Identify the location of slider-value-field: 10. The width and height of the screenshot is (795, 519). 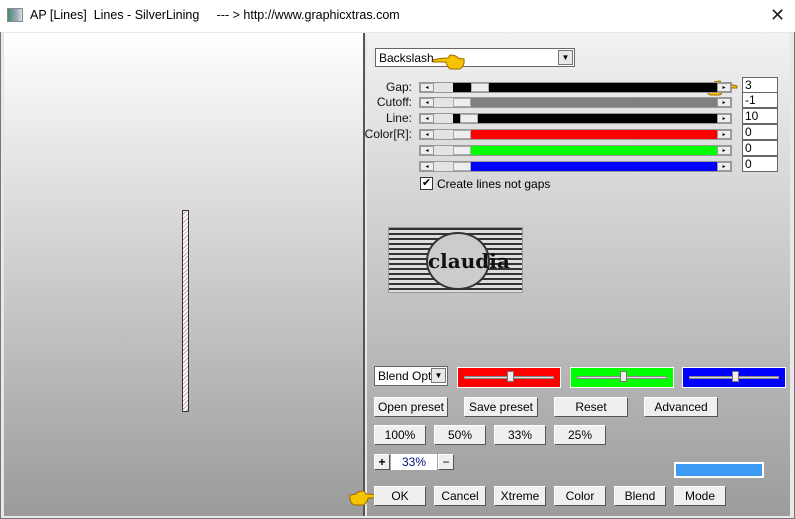
(760, 116).